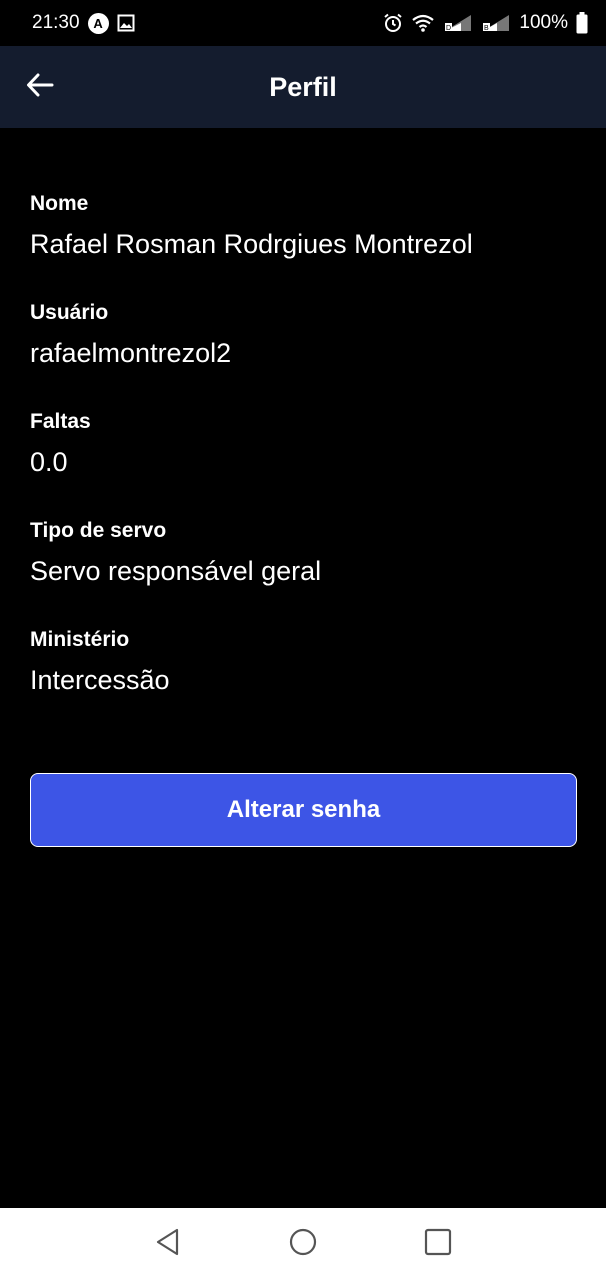 This screenshot has height=1280, width=606. Describe the element at coordinates (59, 203) in the screenshot. I see `field-label: Nome` at that location.